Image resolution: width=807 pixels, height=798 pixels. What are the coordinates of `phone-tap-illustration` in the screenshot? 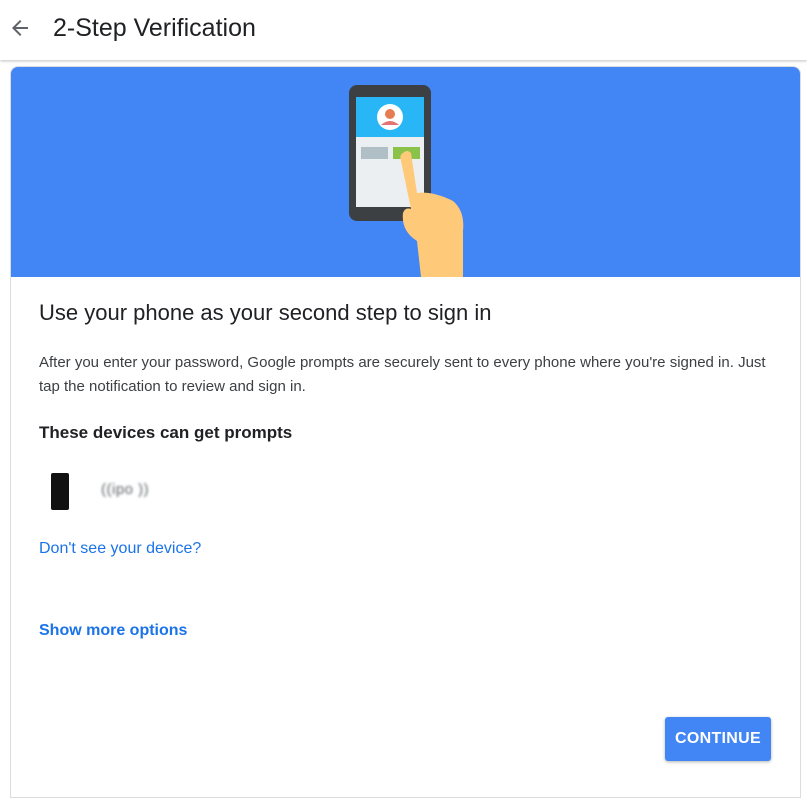 It's located at (406, 181).